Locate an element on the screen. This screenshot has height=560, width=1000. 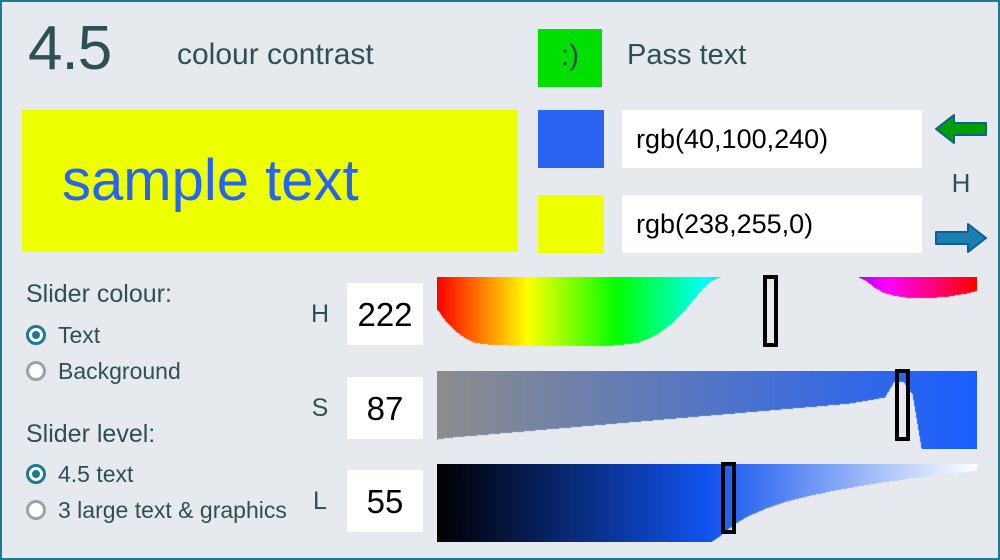
next-channel-button is located at coordinates (961, 238).